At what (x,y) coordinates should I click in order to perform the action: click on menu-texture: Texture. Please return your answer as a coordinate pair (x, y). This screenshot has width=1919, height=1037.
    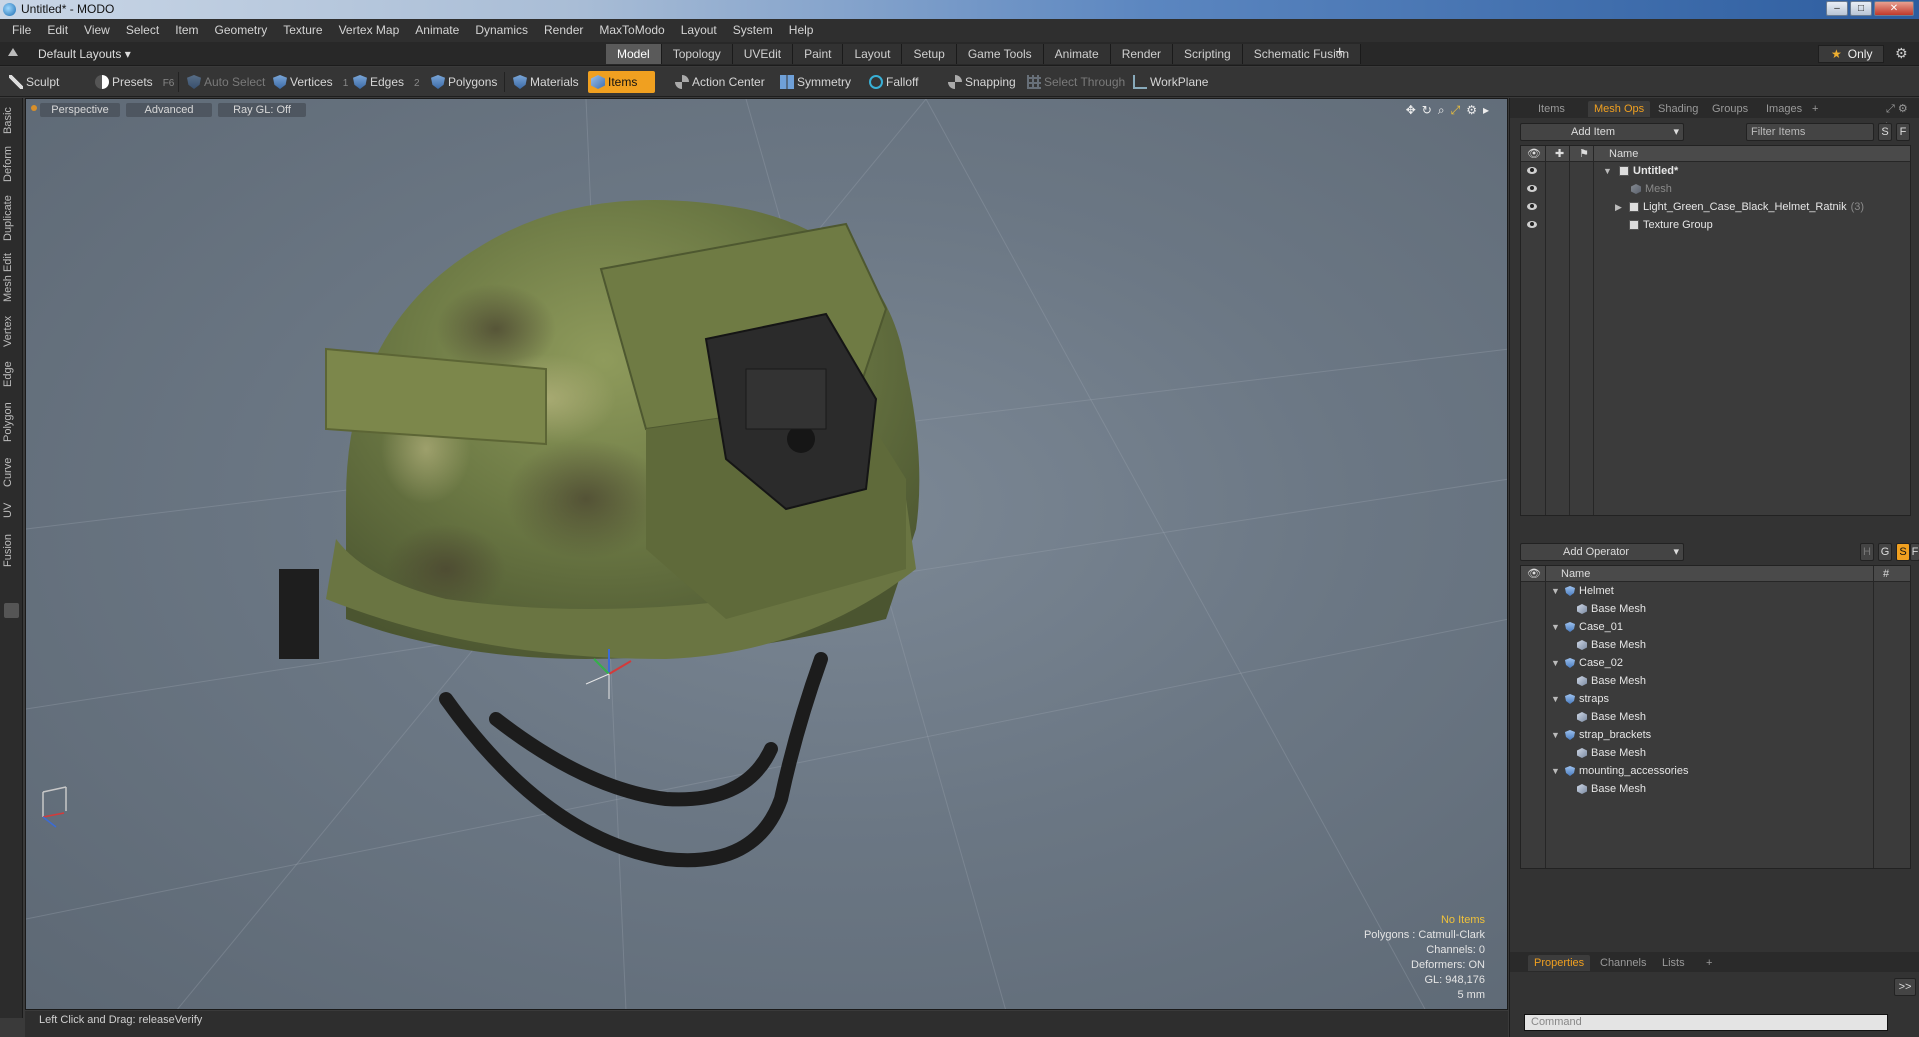
    Looking at the image, I should click on (302, 30).